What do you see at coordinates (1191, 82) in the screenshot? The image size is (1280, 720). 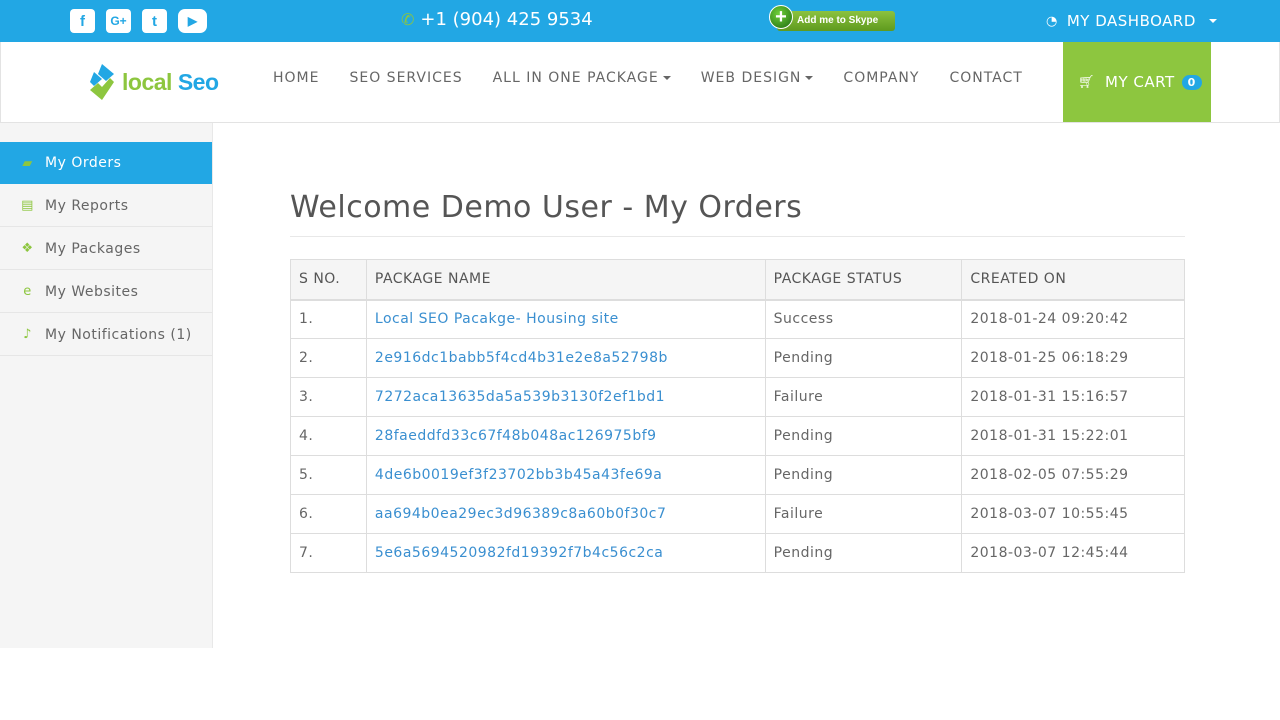 I see `cart-count-badge: 0` at bounding box center [1191, 82].